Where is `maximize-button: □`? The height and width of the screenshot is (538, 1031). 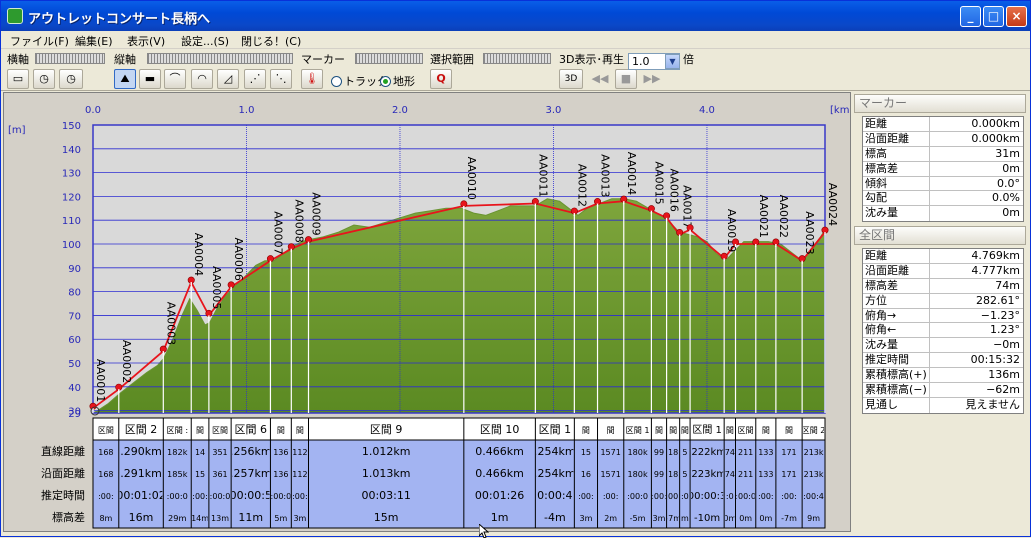
maximize-button: □ is located at coordinates (993, 16).